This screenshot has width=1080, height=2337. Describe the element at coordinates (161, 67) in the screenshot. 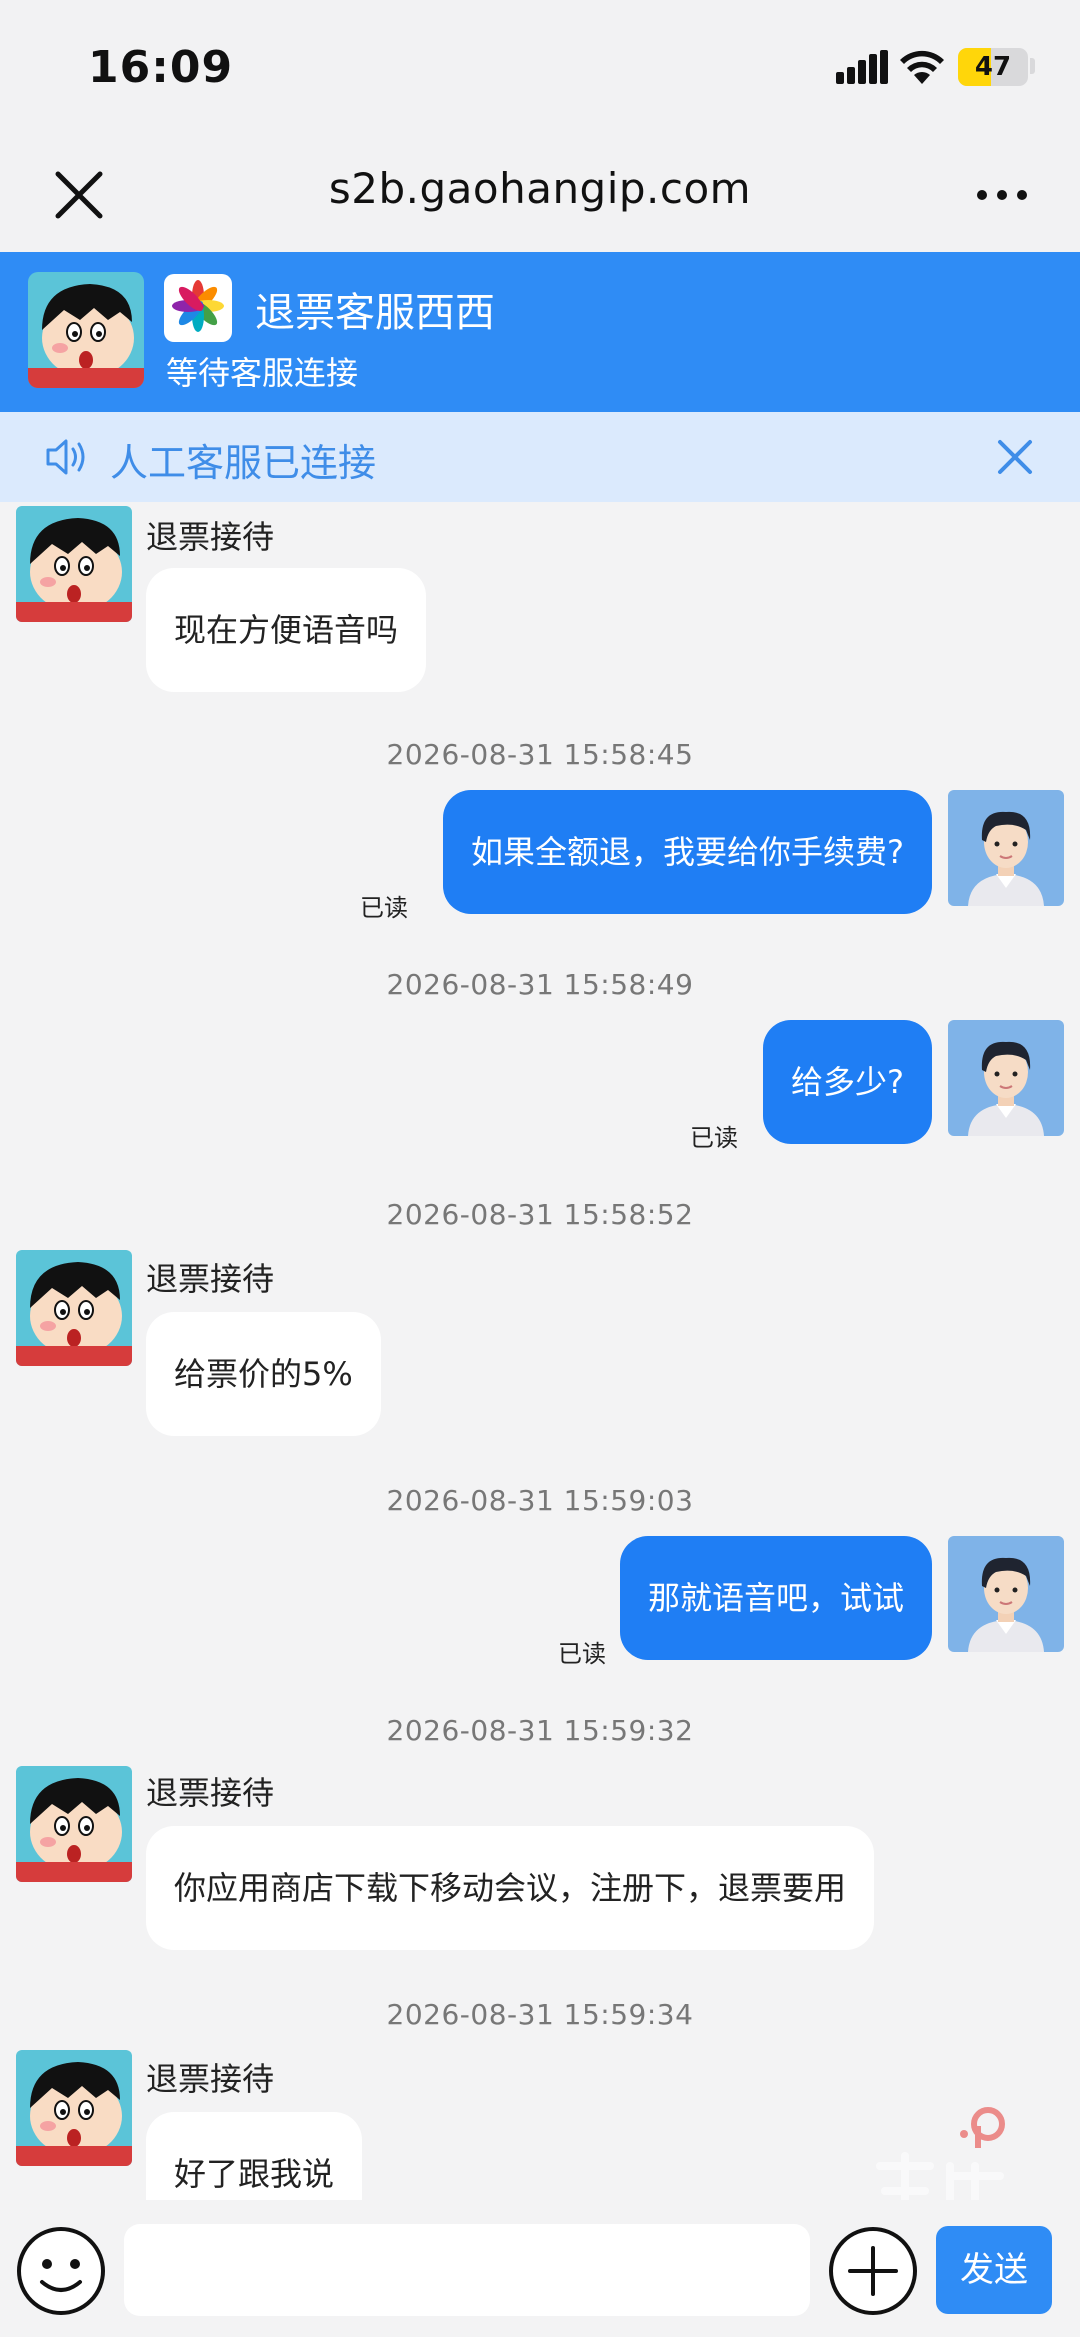

I see `status-time: 16:09` at that location.